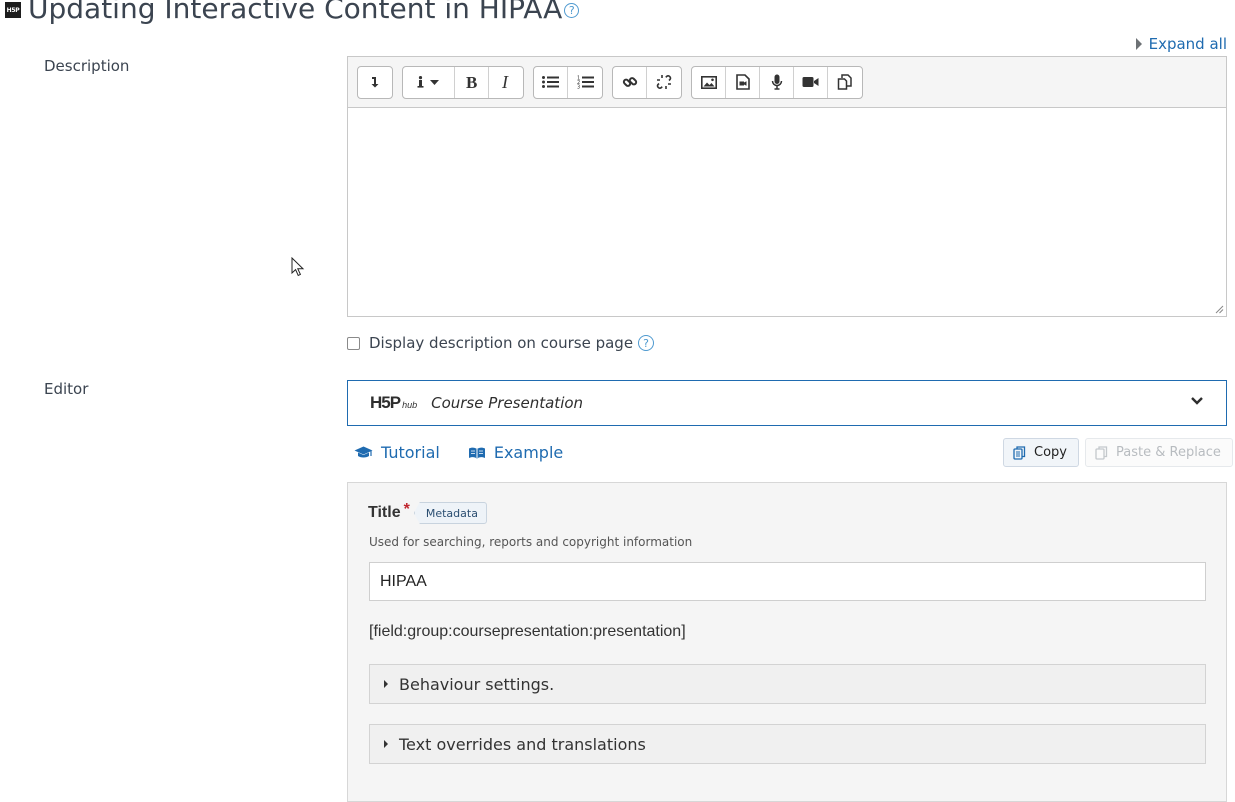 This screenshot has height=802, width=1235. I want to click on info-dropdown-icon, so click(428, 82).